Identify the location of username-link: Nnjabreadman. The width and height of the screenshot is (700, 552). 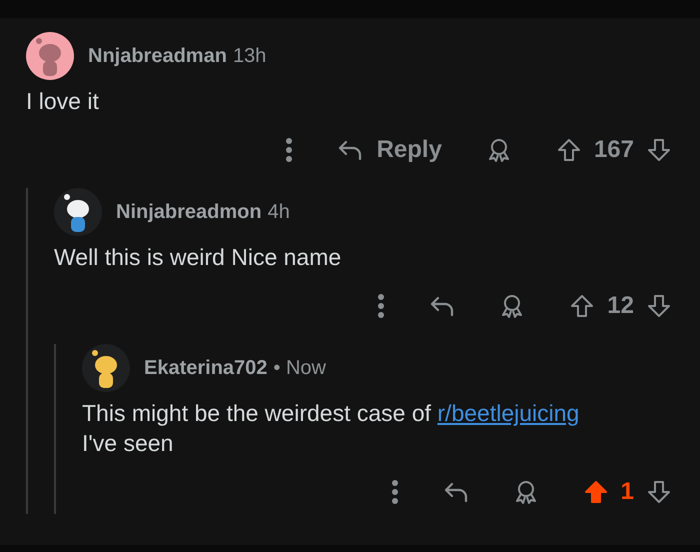
(157, 56).